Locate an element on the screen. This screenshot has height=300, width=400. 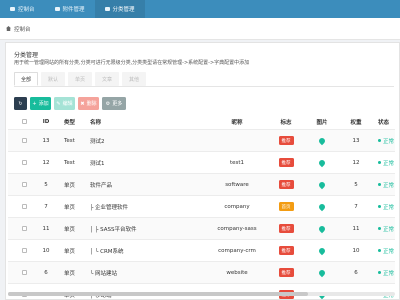
cell-weigh: 13 is located at coordinates (356, 140).